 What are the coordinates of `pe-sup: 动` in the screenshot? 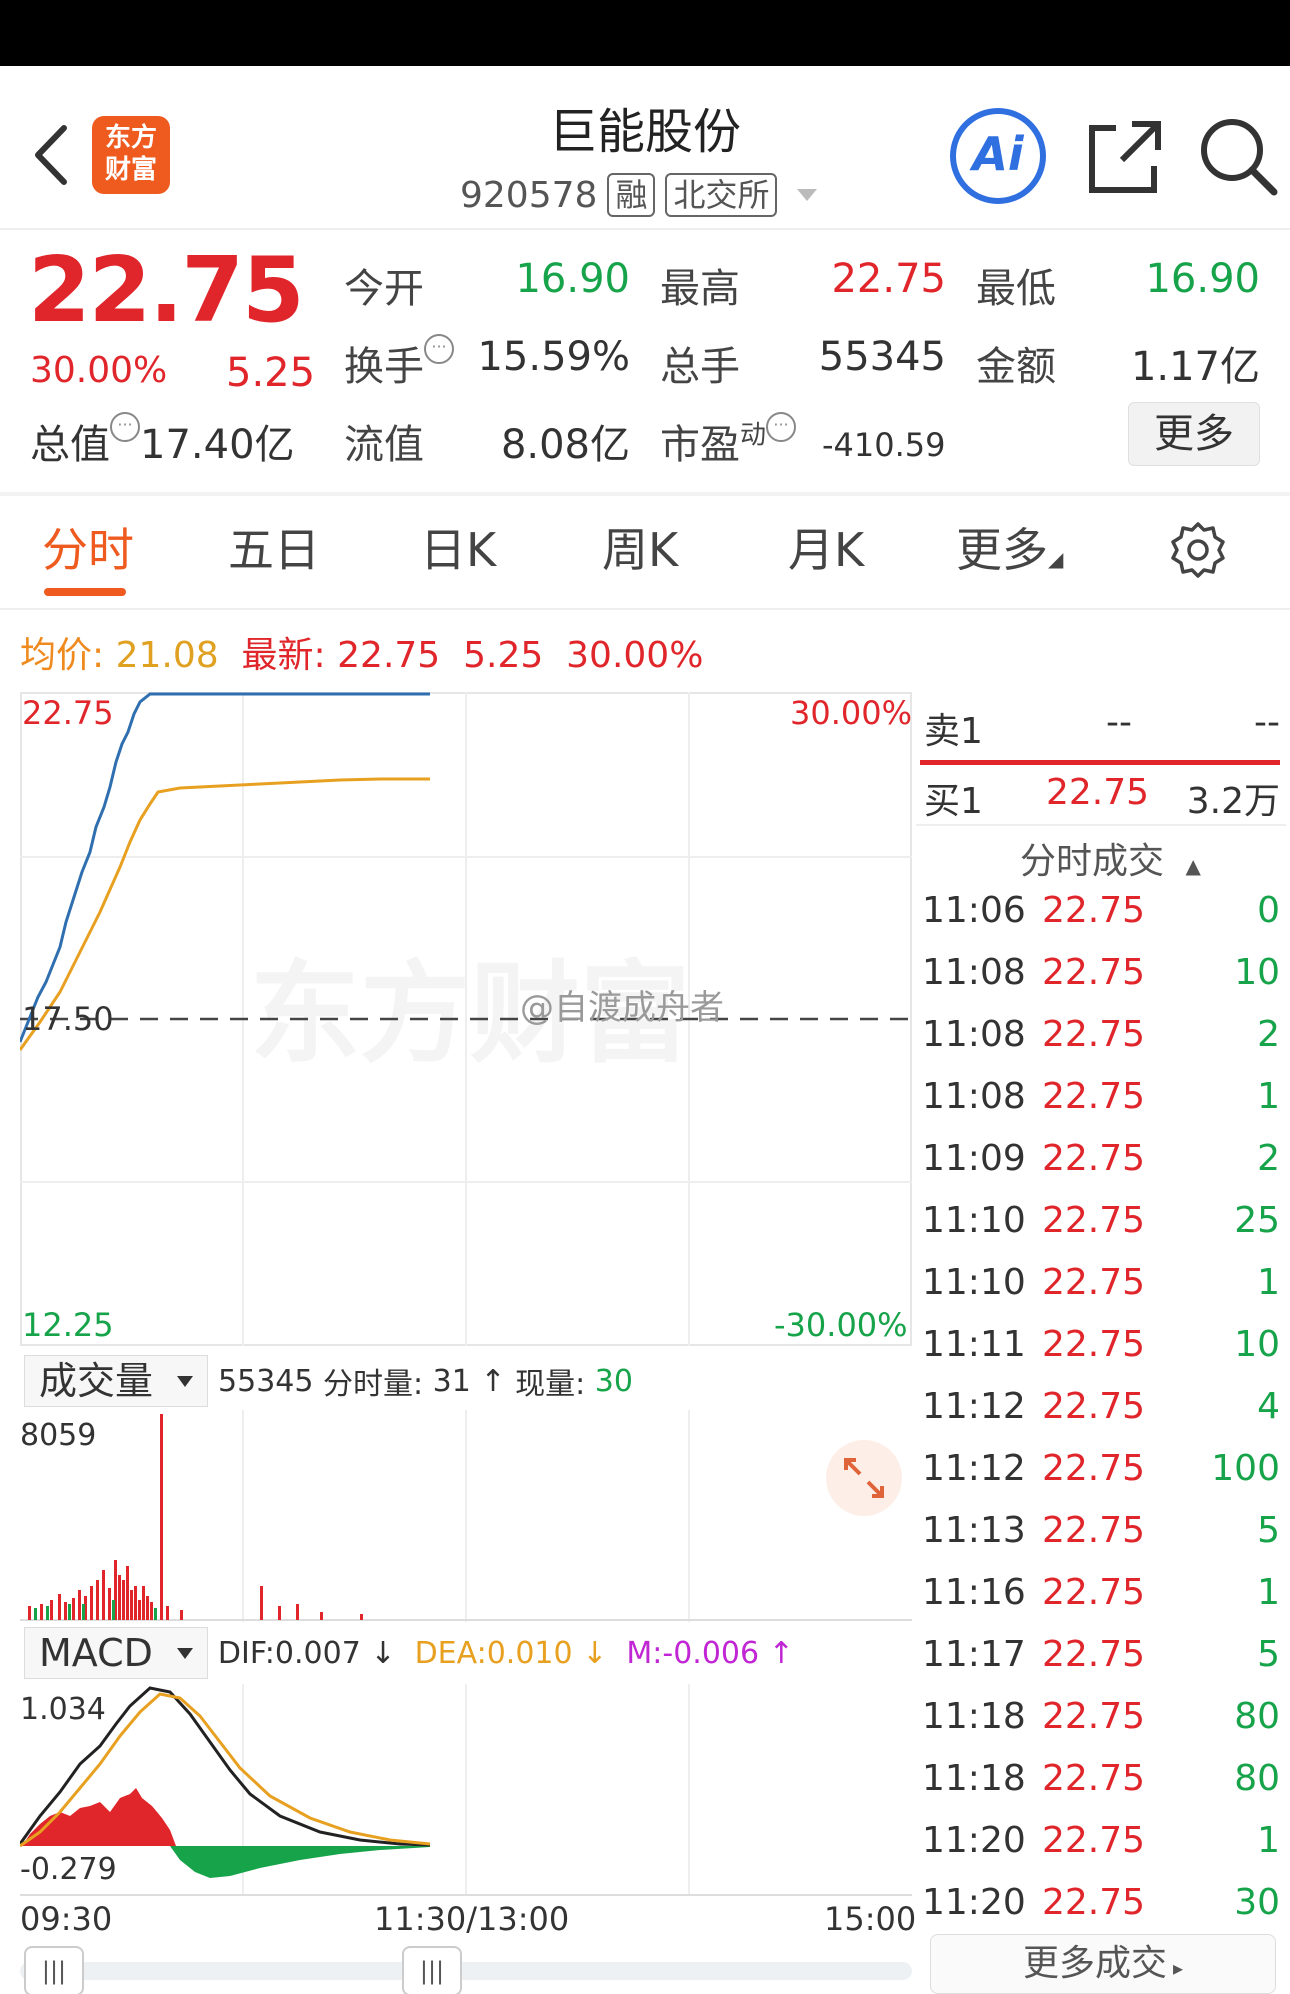 It's located at (753, 435).